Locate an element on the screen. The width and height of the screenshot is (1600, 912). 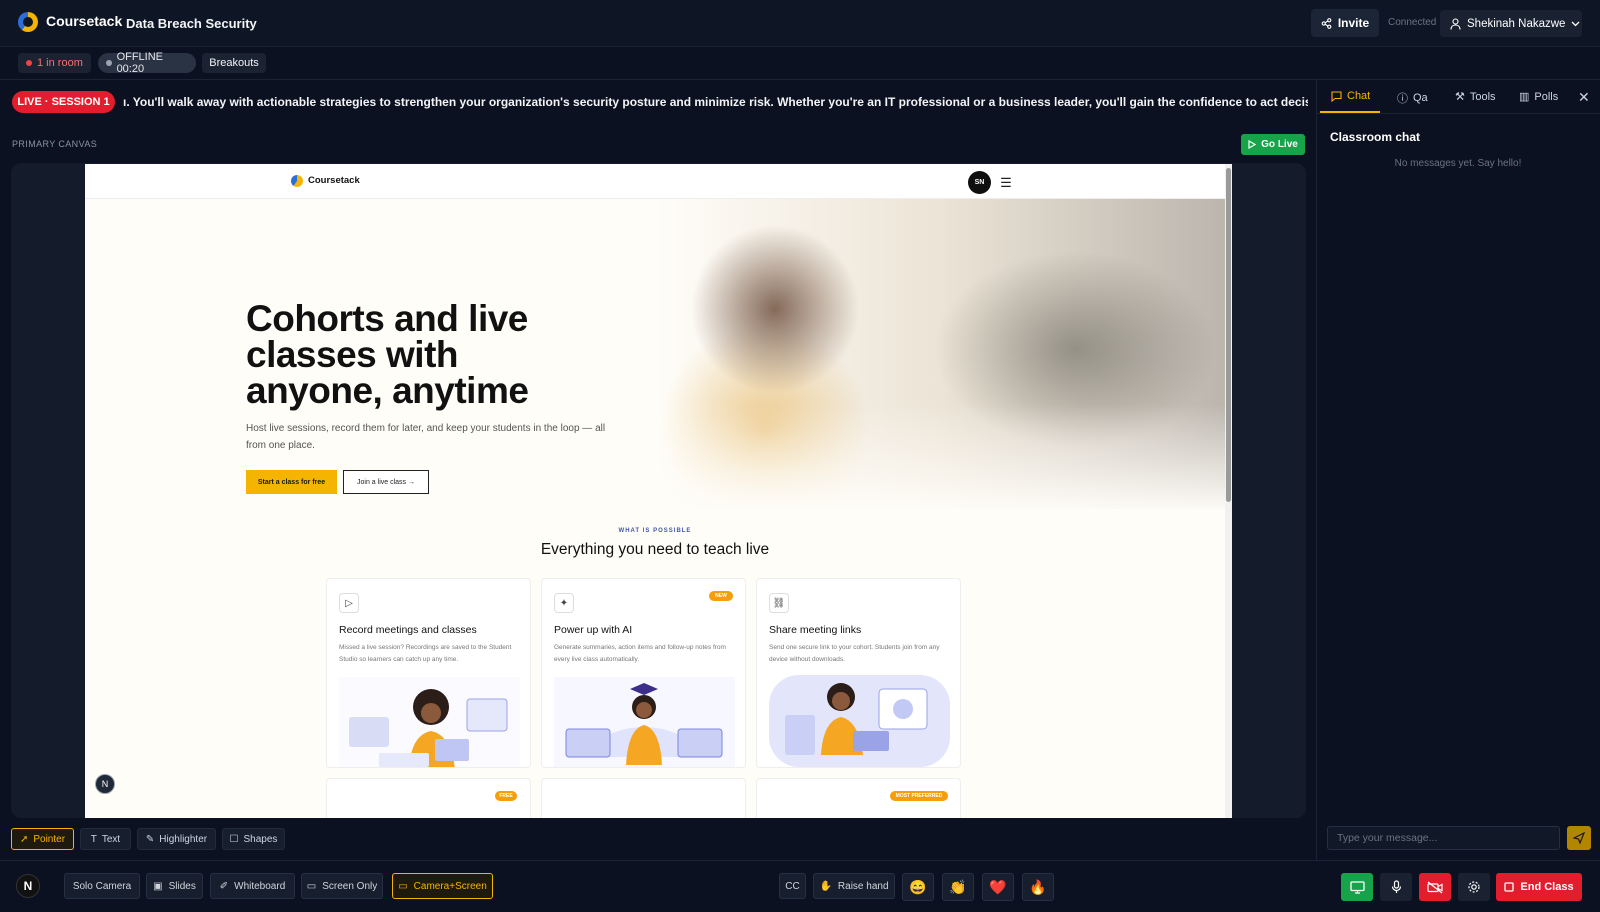
square-icon: ☐ is located at coordinates (234, 839).